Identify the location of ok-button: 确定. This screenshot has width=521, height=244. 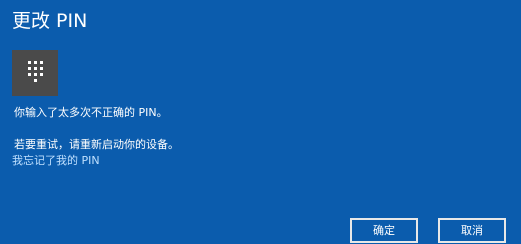
(384, 230).